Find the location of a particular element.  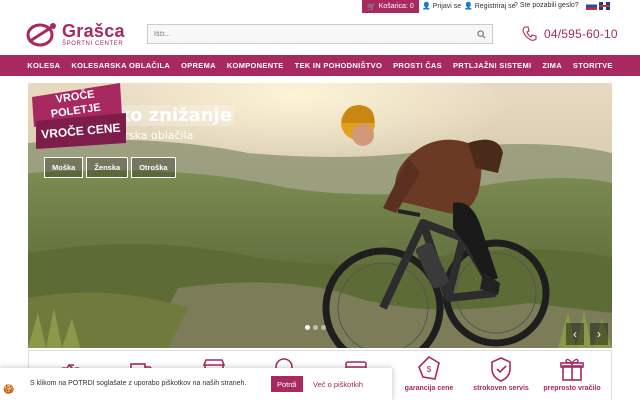

slider-prev-button: ‹ is located at coordinates (575, 334).